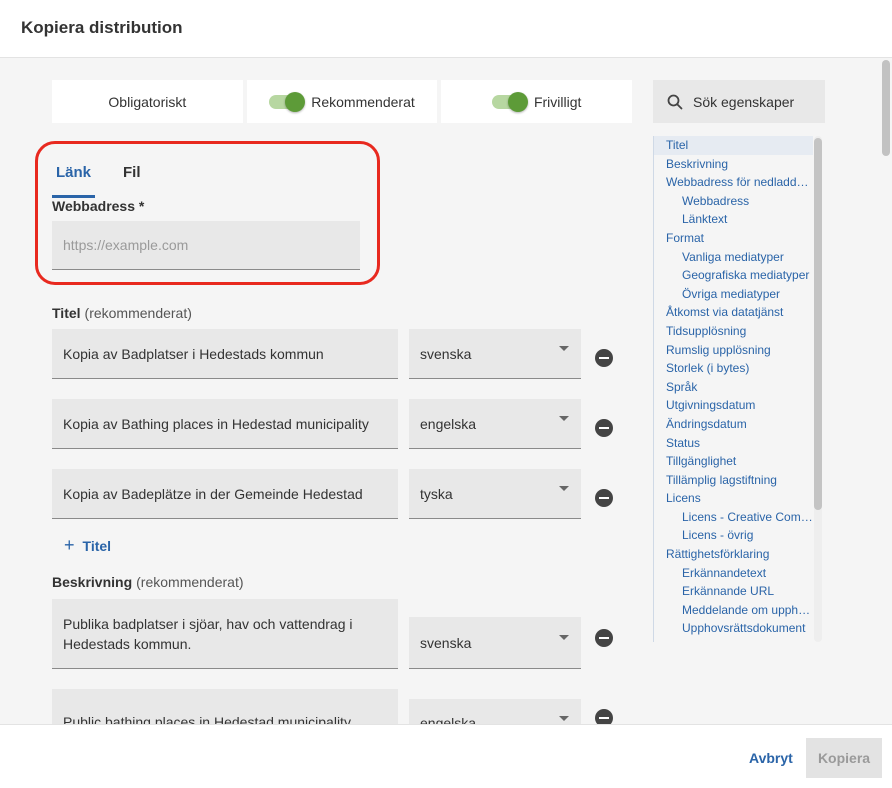  What do you see at coordinates (733, 257) in the screenshot?
I see `toc-item: Vanliga mediatyper` at bounding box center [733, 257].